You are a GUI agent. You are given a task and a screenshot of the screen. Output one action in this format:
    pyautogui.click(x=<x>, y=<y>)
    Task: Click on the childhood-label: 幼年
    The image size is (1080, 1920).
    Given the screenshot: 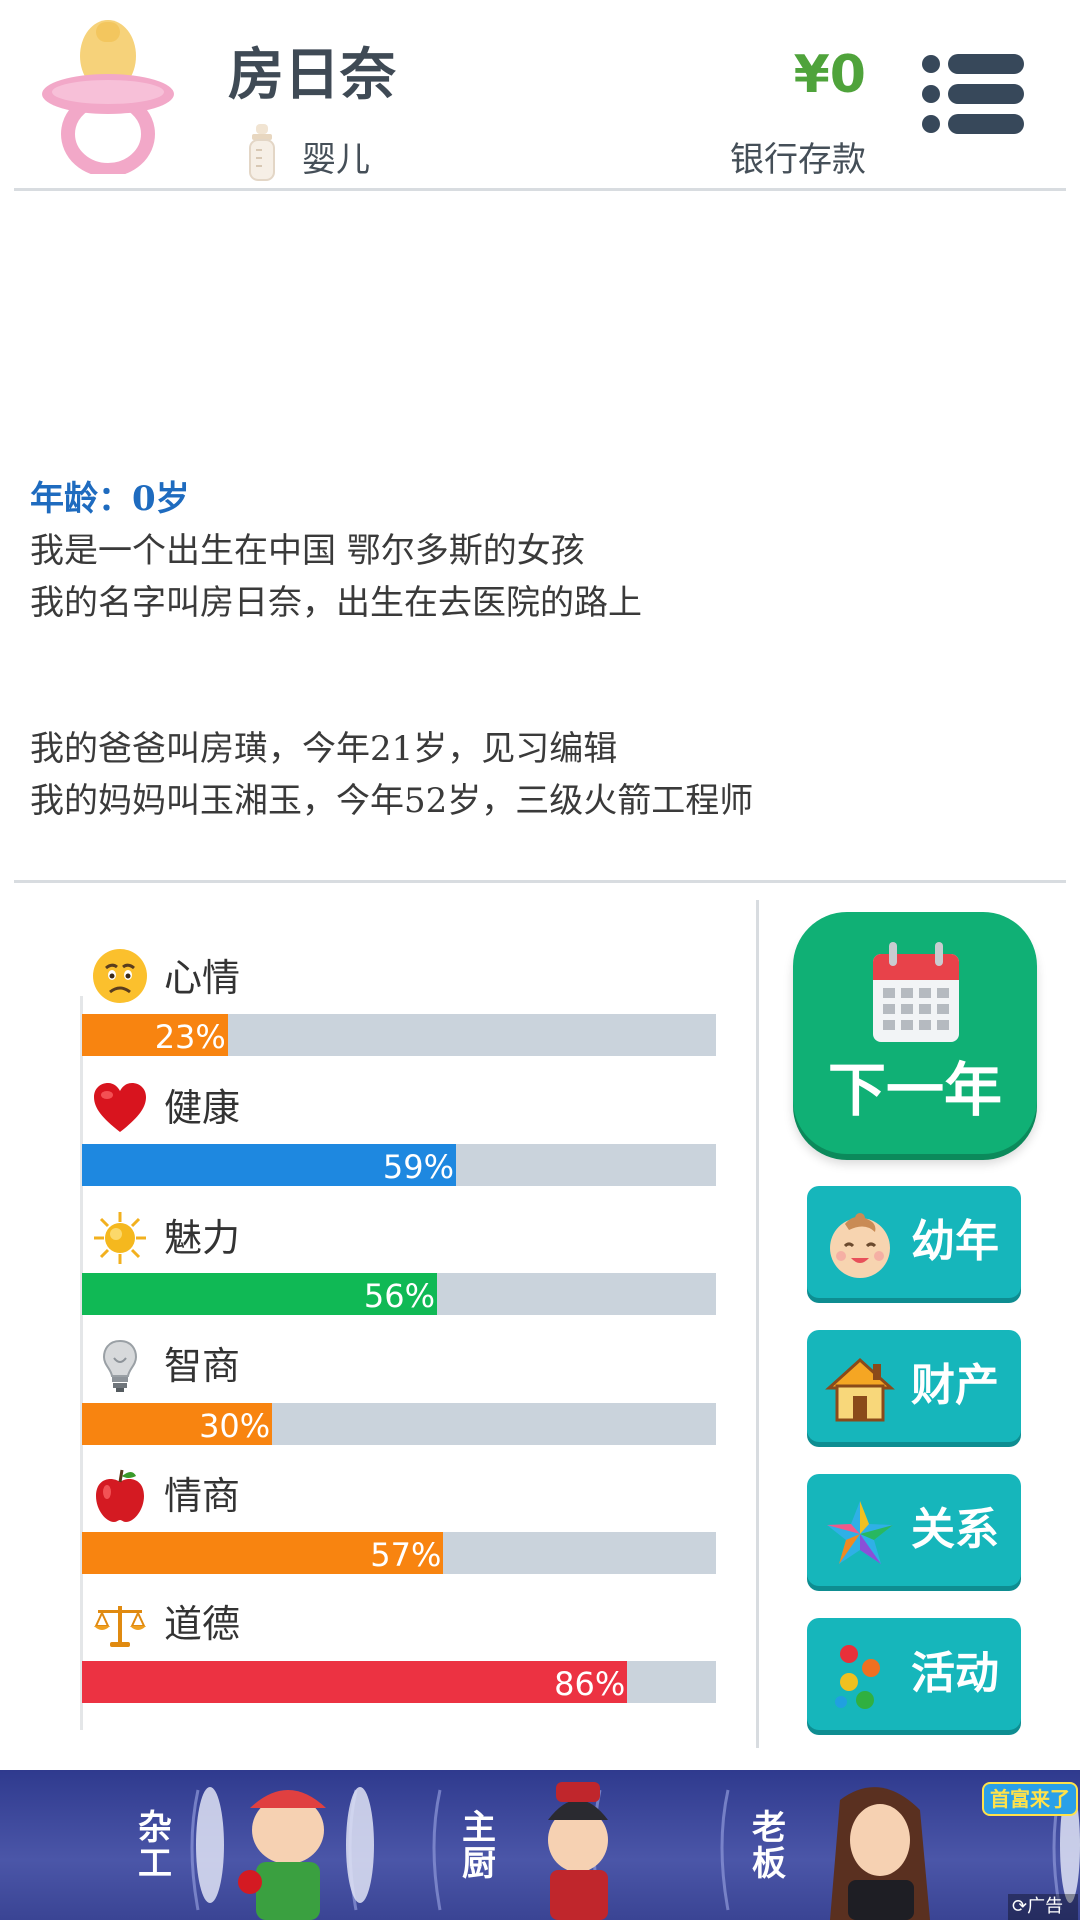 What is the action you would take?
    pyautogui.click(x=955, y=1241)
    